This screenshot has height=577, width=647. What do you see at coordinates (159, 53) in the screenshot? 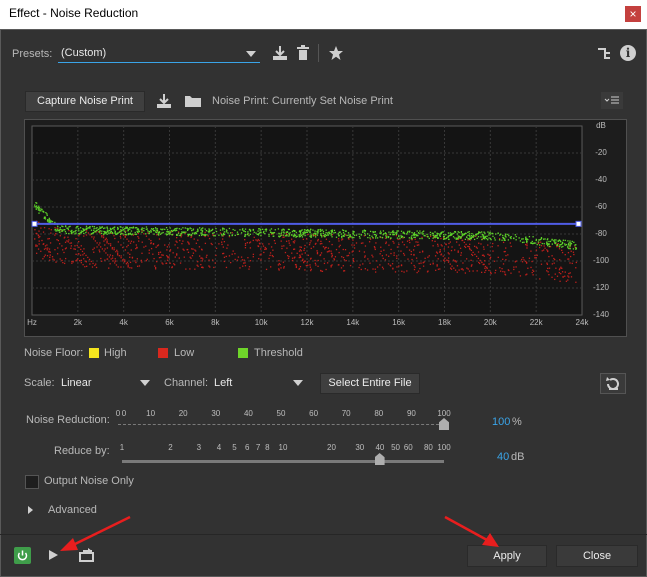
I see `presets-dropdown: (Custom)` at bounding box center [159, 53].